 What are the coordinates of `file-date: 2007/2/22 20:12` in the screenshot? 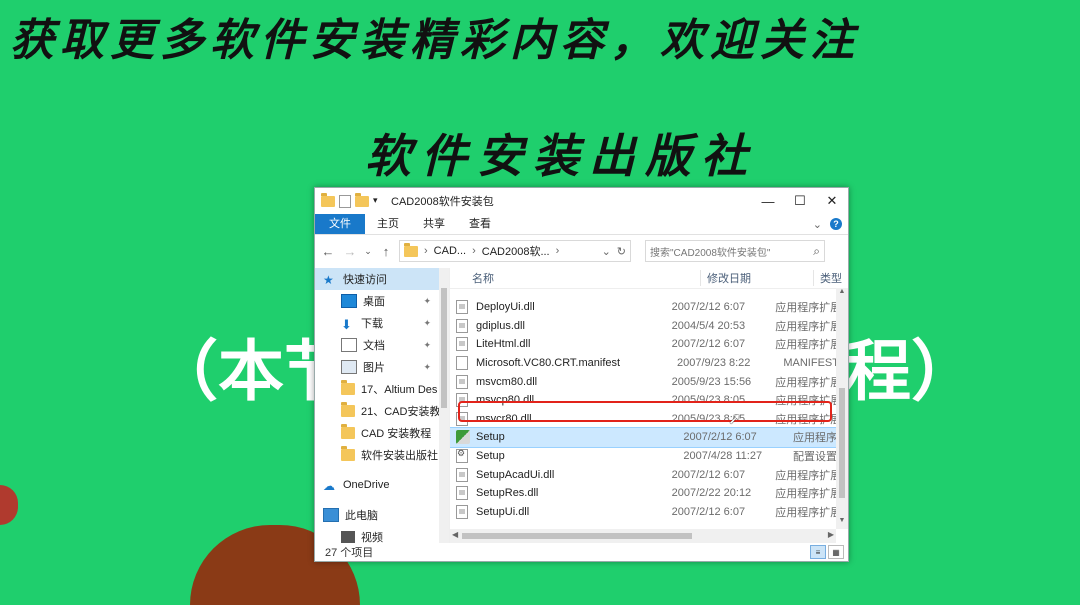 It's located at (711, 493).